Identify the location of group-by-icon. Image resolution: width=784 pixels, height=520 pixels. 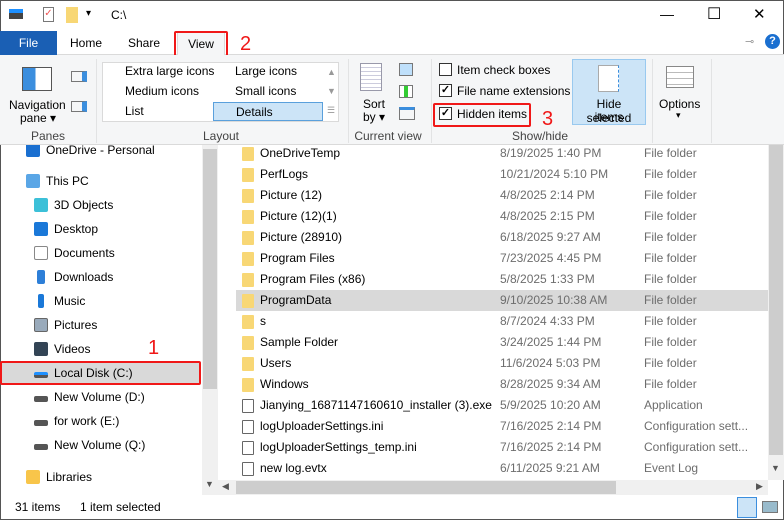
(406, 69).